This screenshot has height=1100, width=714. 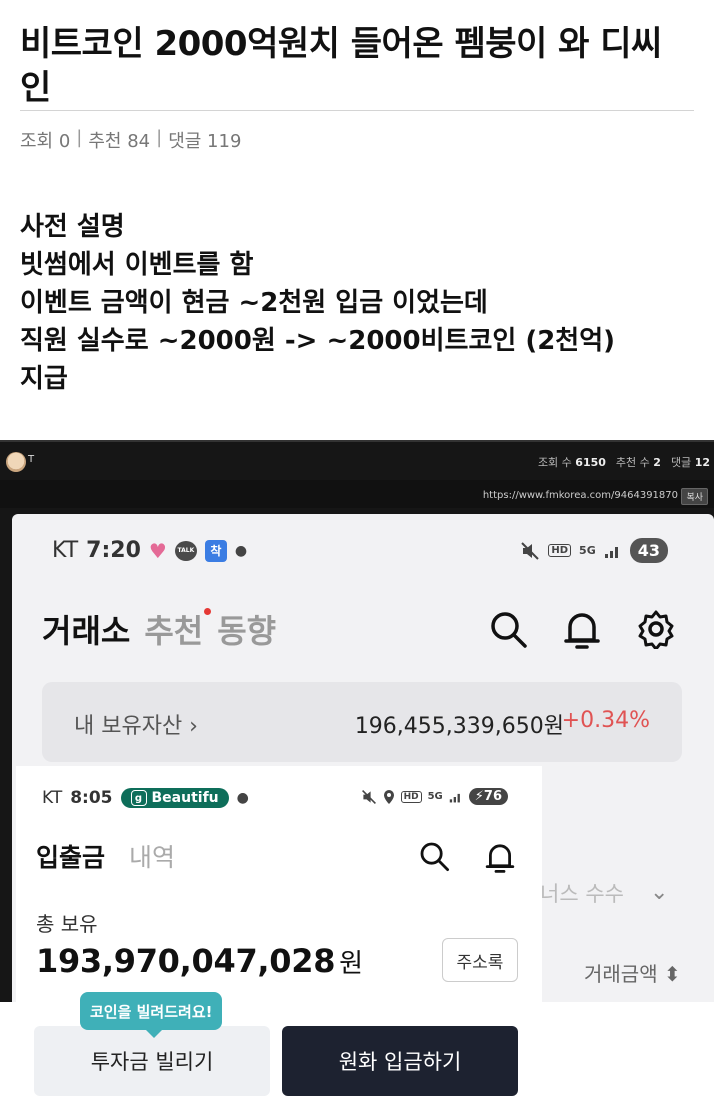 What do you see at coordinates (215, 550) in the screenshot?
I see `chak-app-icon: 착` at bounding box center [215, 550].